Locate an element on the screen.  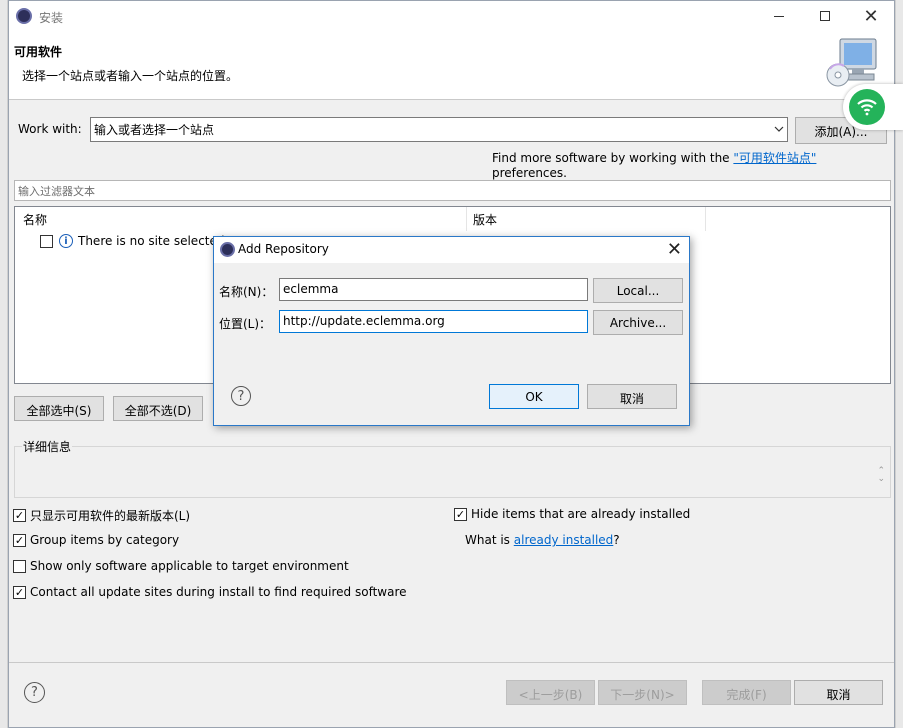
target-env-only-checkbox is located at coordinates (19, 566).